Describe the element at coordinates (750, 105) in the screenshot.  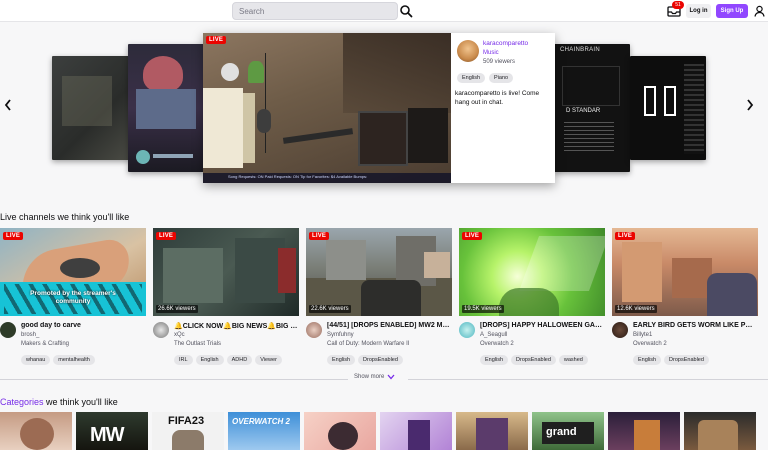
I see `carousel-next-arrow-icon` at that location.